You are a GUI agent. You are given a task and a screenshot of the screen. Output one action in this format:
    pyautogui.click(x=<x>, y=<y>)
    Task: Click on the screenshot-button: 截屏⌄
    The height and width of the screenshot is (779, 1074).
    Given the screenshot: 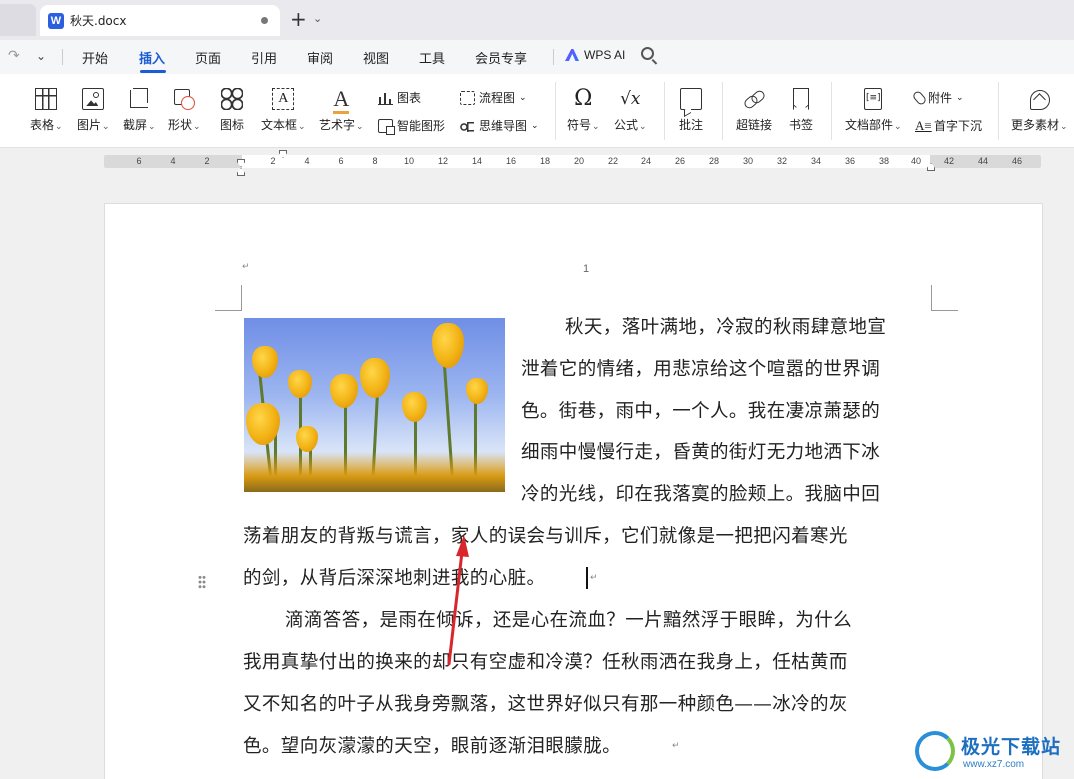 What is the action you would take?
    pyautogui.click(x=139, y=110)
    